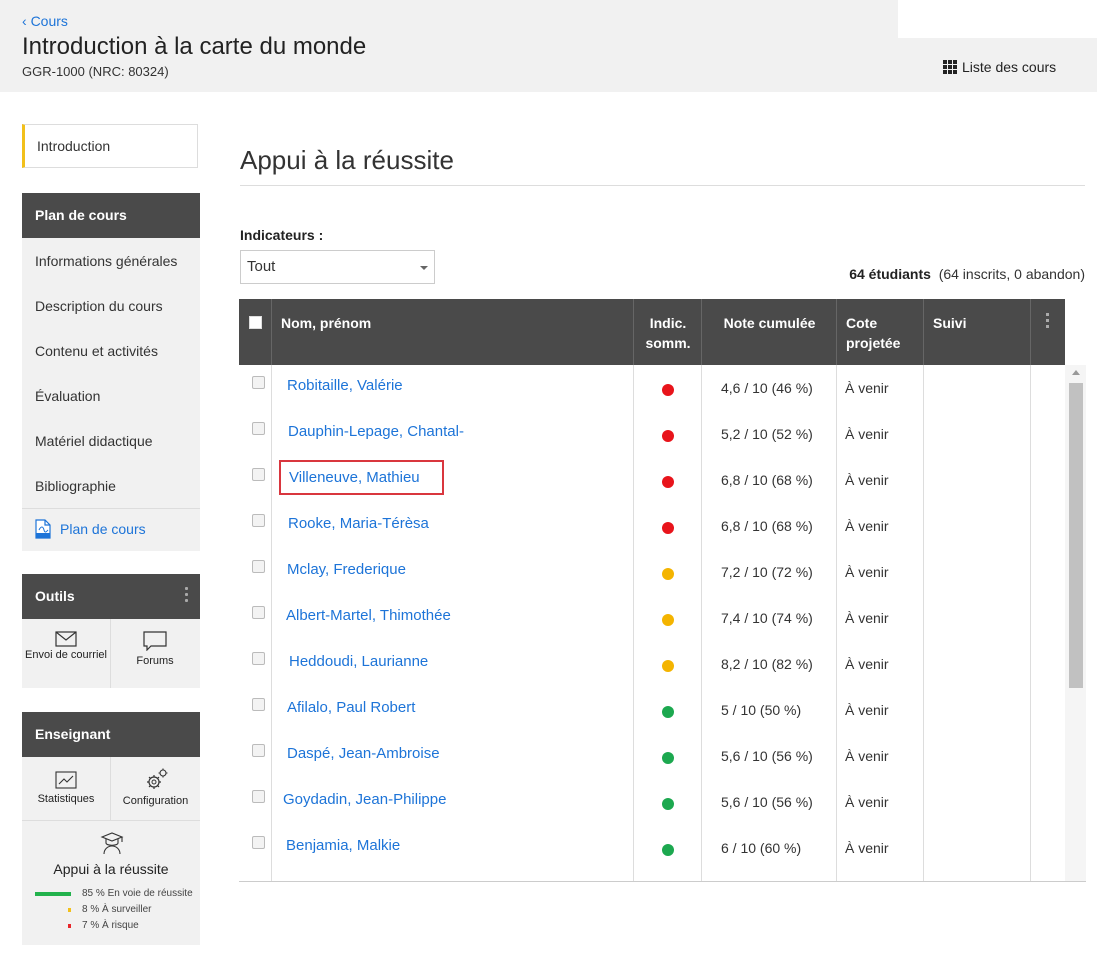 The width and height of the screenshot is (1097, 960). Describe the element at coordinates (345, 385) in the screenshot. I see `student-name-link: Robitaille, Valérie` at that location.